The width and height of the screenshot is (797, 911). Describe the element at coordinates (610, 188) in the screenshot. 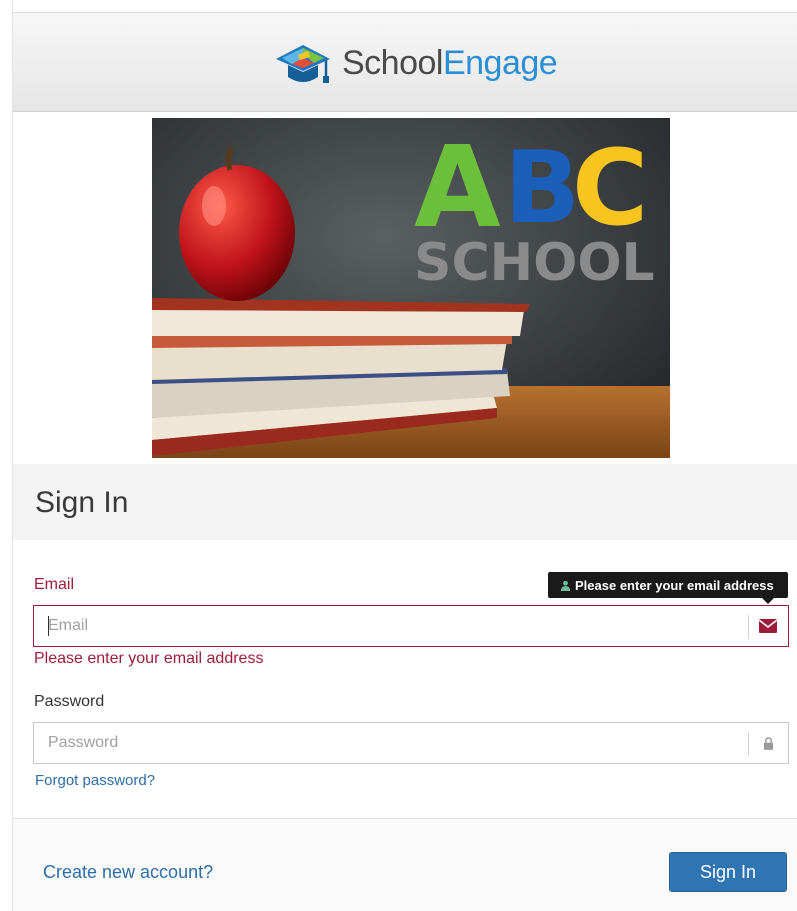

I see `sign-letter-c: C` at that location.